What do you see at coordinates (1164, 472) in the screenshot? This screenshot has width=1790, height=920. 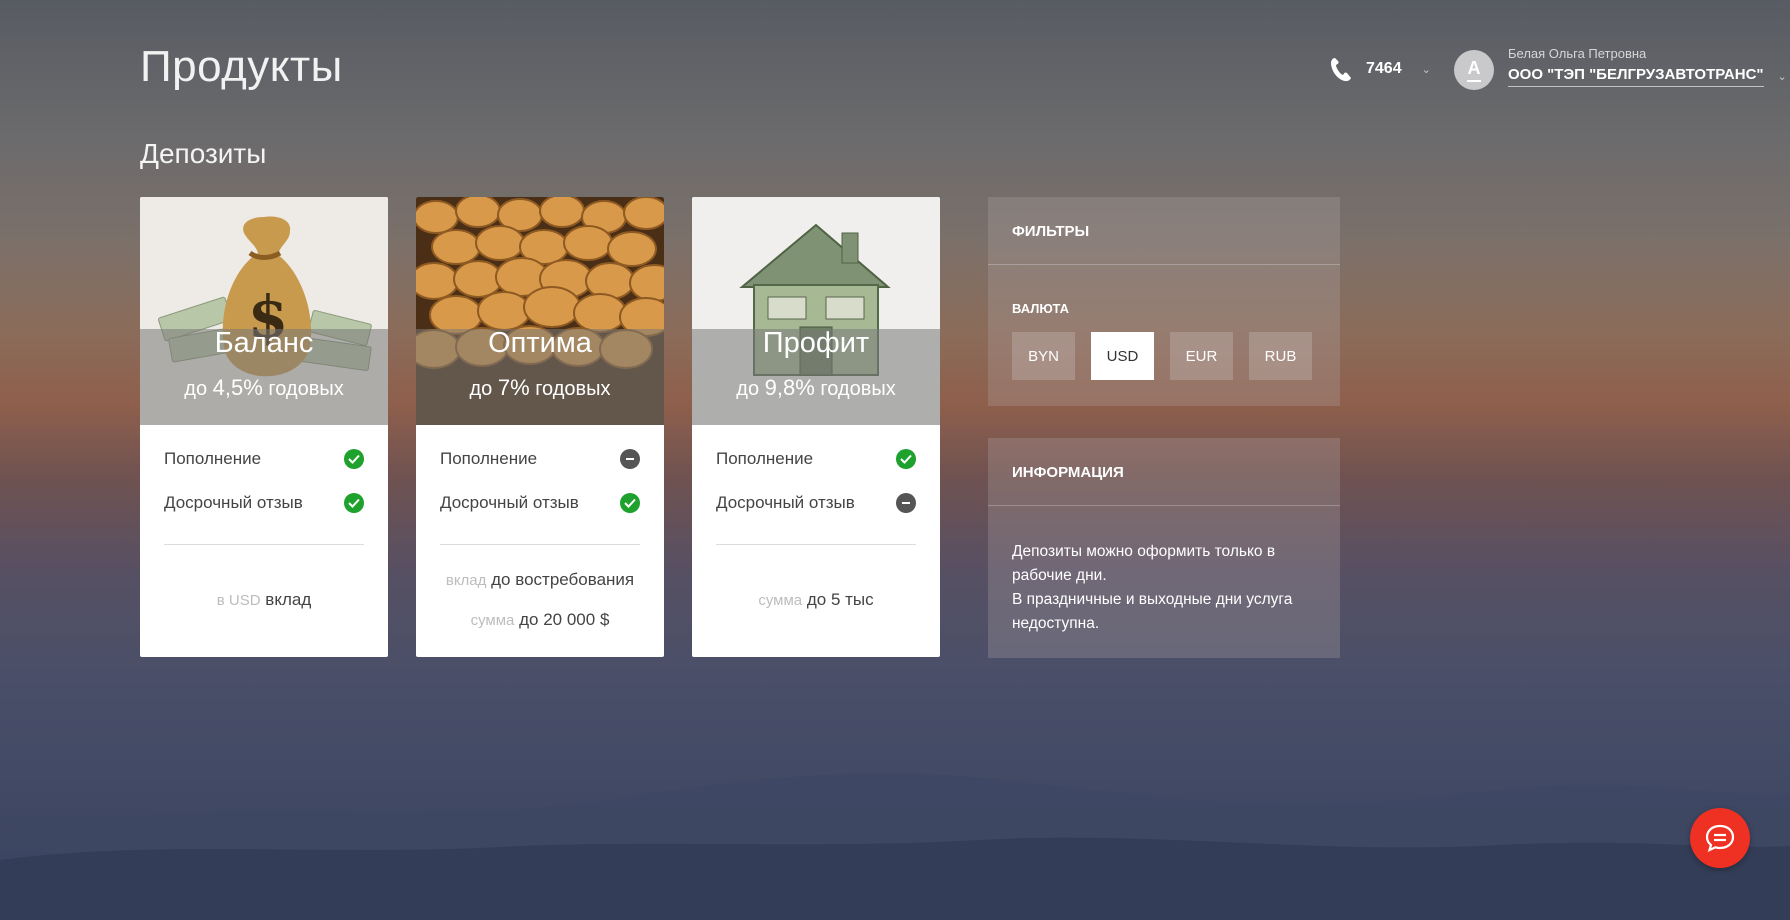 I see `info-title: ИНФОРМАЦИЯ` at bounding box center [1164, 472].